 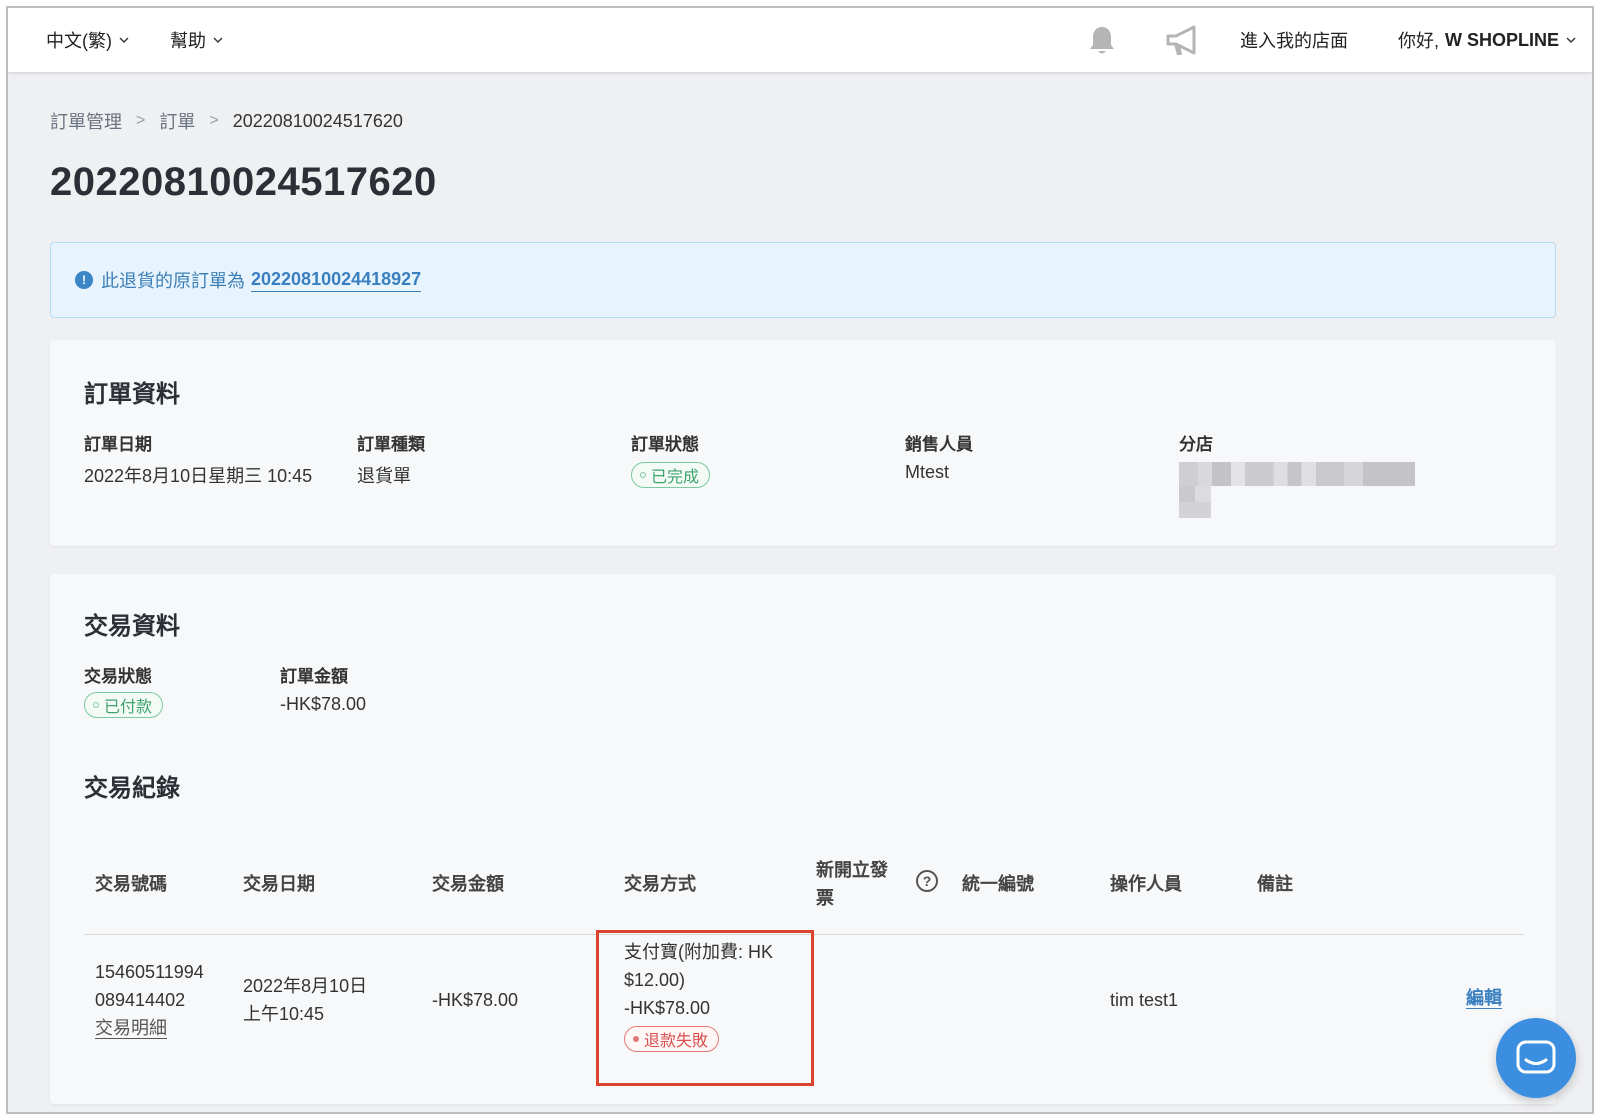 I want to click on transaction-amount: -HK$78.00, so click(x=475, y=1000).